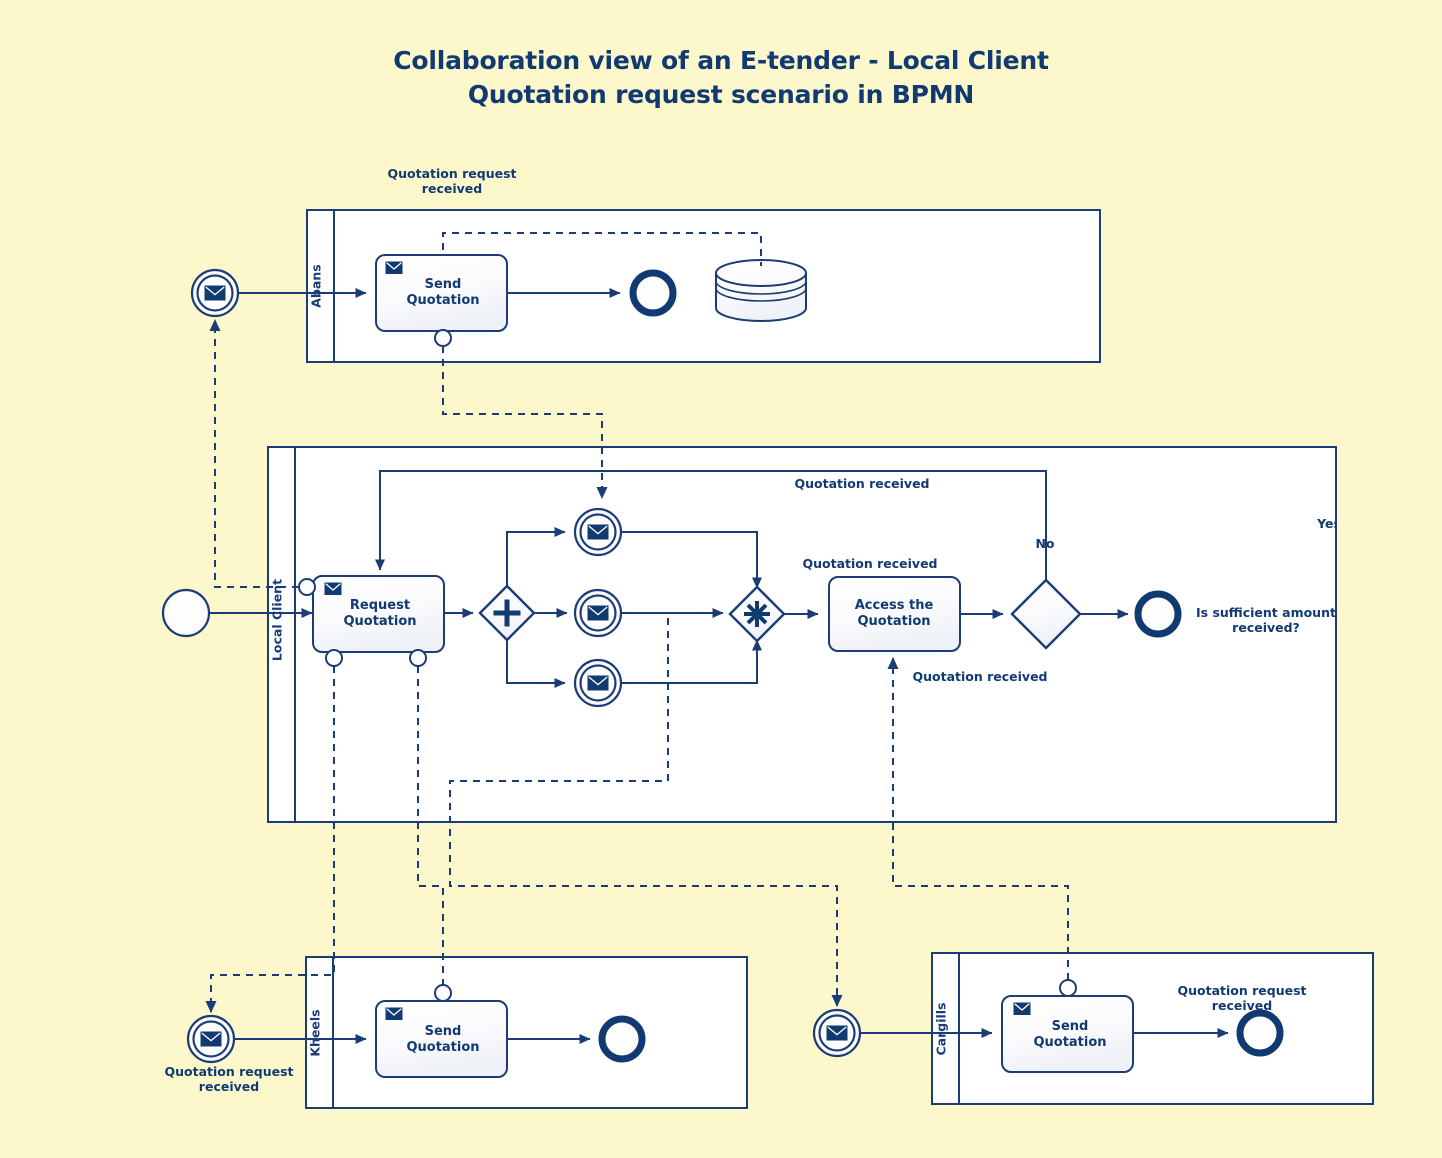  Describe the element at coordinates (761, 290) in the screenshot. I see `data-store-icon` at that location.